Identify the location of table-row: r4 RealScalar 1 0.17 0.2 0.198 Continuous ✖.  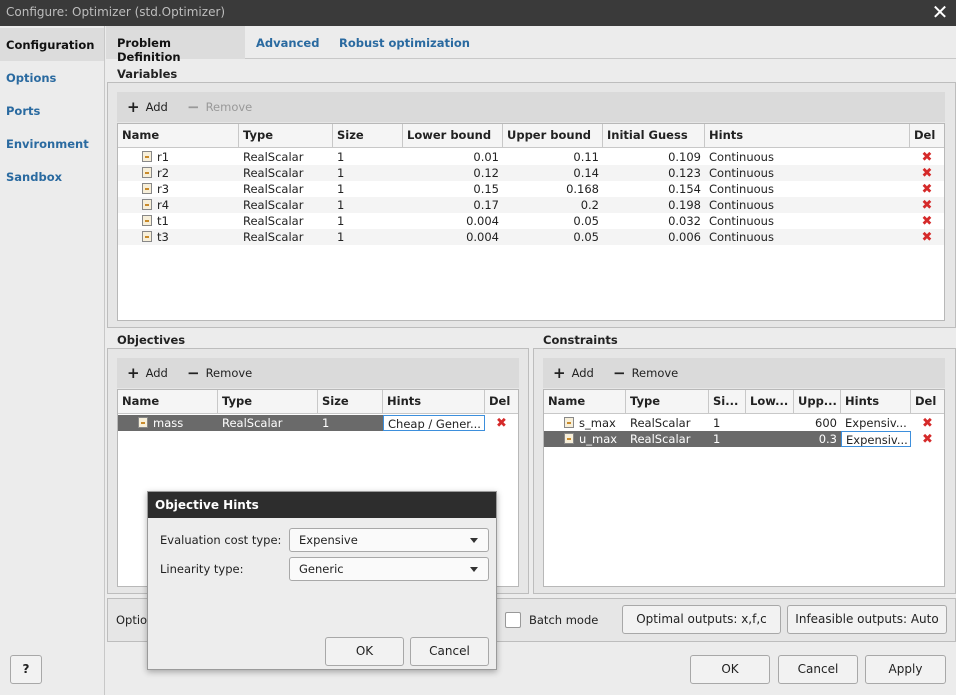
(531, 205).